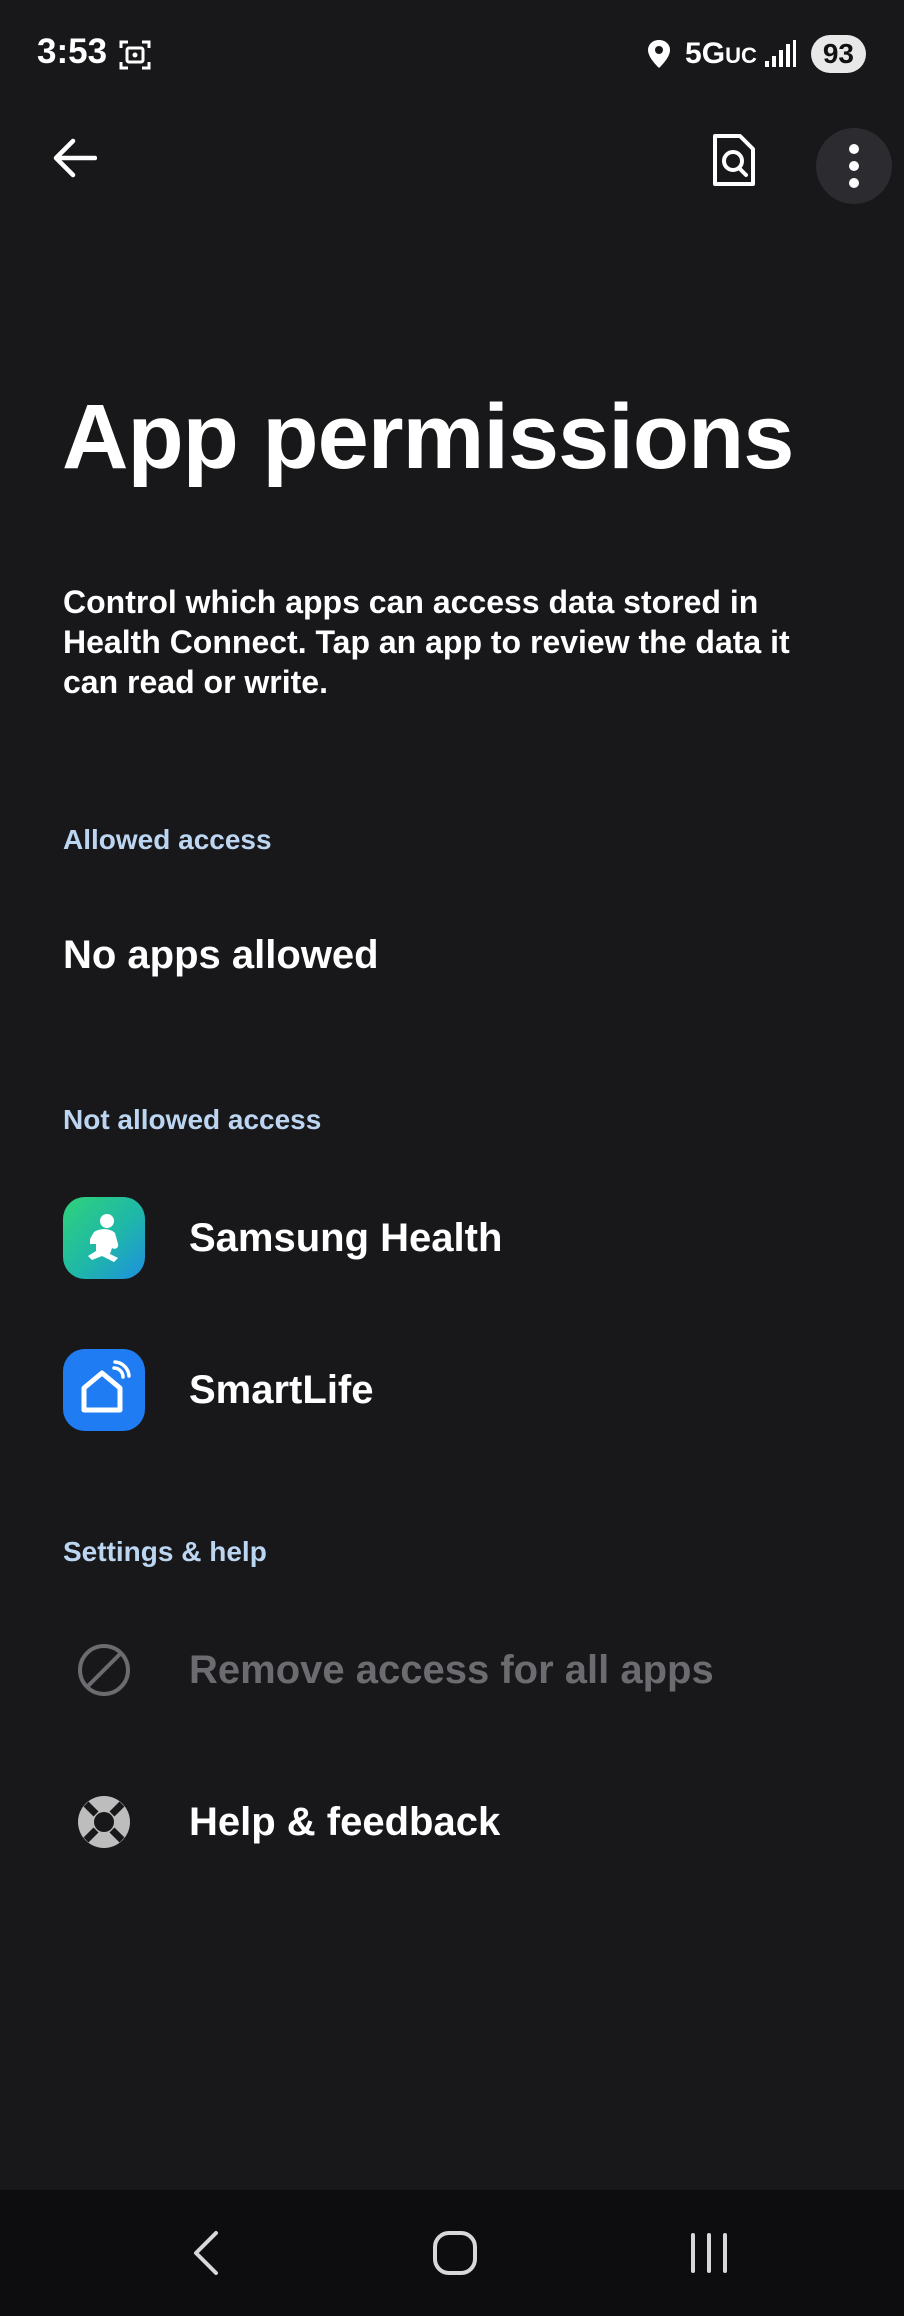 This screenshot has width=904, height=2316. What do you see at coordinates (192, 1119) in the screenshot?
I see `not-allowed-access-header: Not allowed access` at bounding box center [192, 1119].